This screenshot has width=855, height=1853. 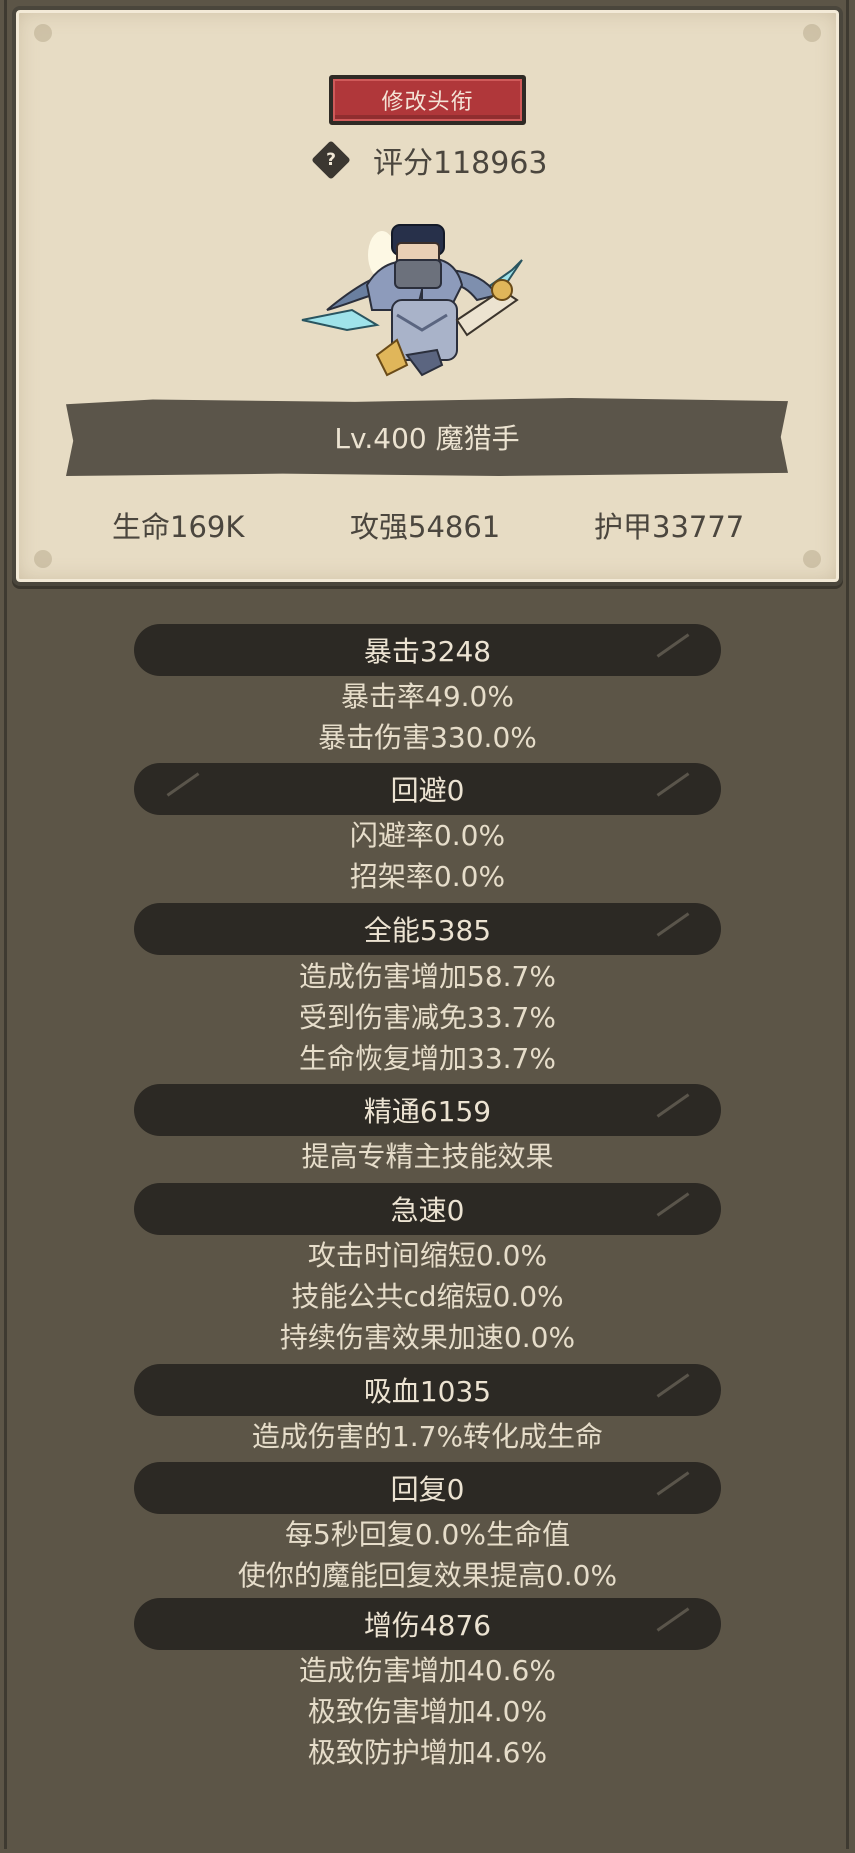 What do you see at coordinates (427, 437) in the screenshot?
I see `character-name-banner: Lv.400 魔猎手` at bounding box center [427, 437].